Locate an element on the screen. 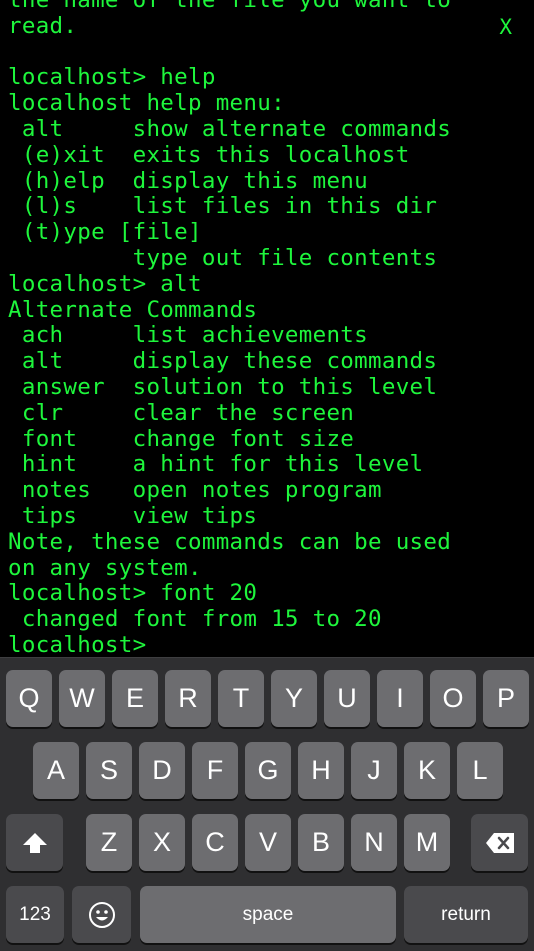 Image resolution: width=534 pixels, height=951 pixels. terminal-line: answer solution to this level is located at coordinates (223, 387).